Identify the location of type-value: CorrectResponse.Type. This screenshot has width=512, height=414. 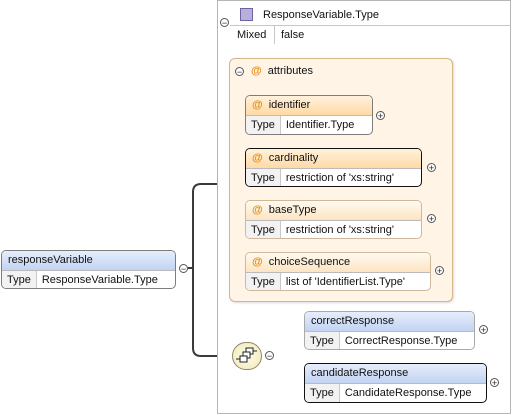
(401, 341).